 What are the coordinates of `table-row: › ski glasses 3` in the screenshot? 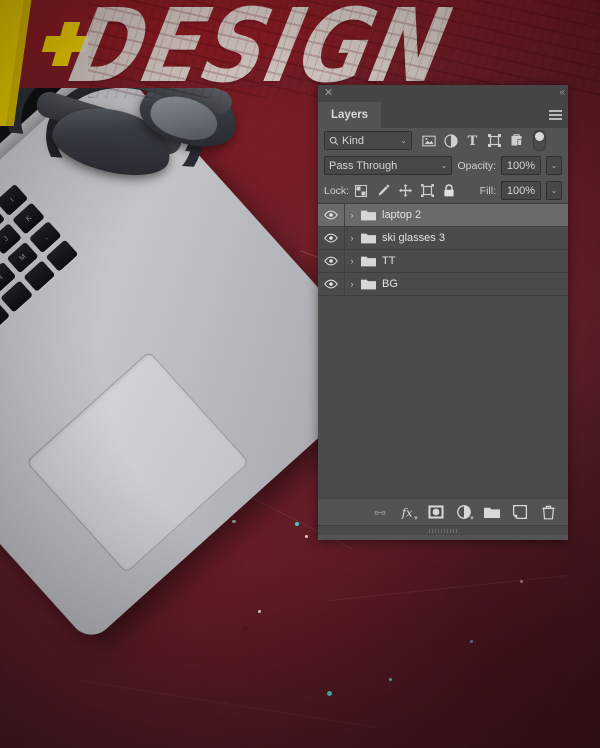 It's located at (443, 238).